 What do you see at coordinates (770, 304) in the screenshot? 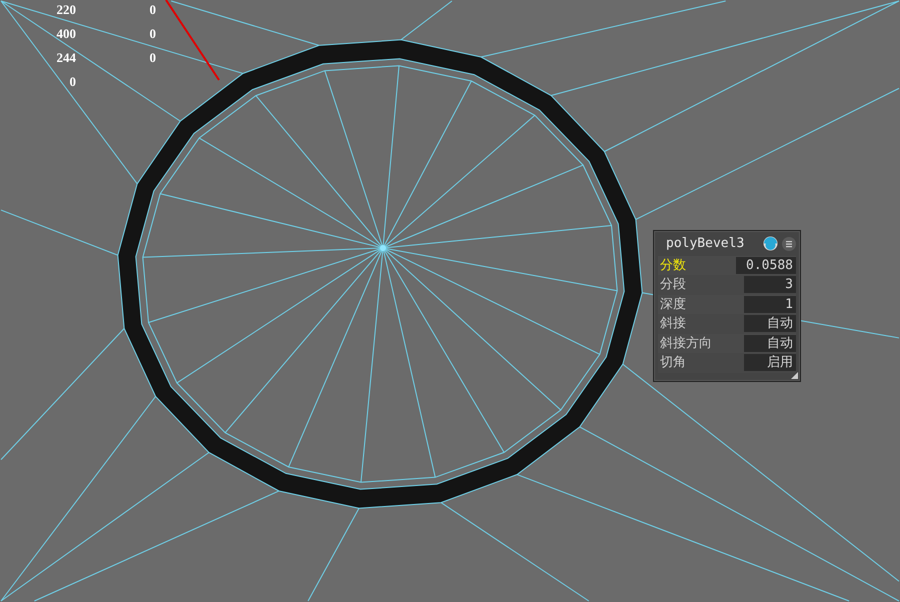
I see `attribute-value-field: 1` at bounding box center [770, 304].